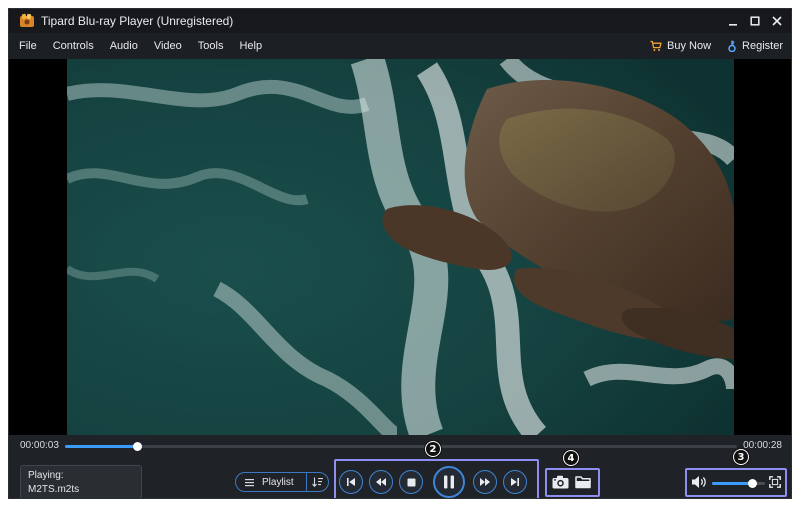  What do you see at coordinates (689, 46) in the screenshot?
I see `buy-now-label: Buy Now` at bounding box center [689, 46].